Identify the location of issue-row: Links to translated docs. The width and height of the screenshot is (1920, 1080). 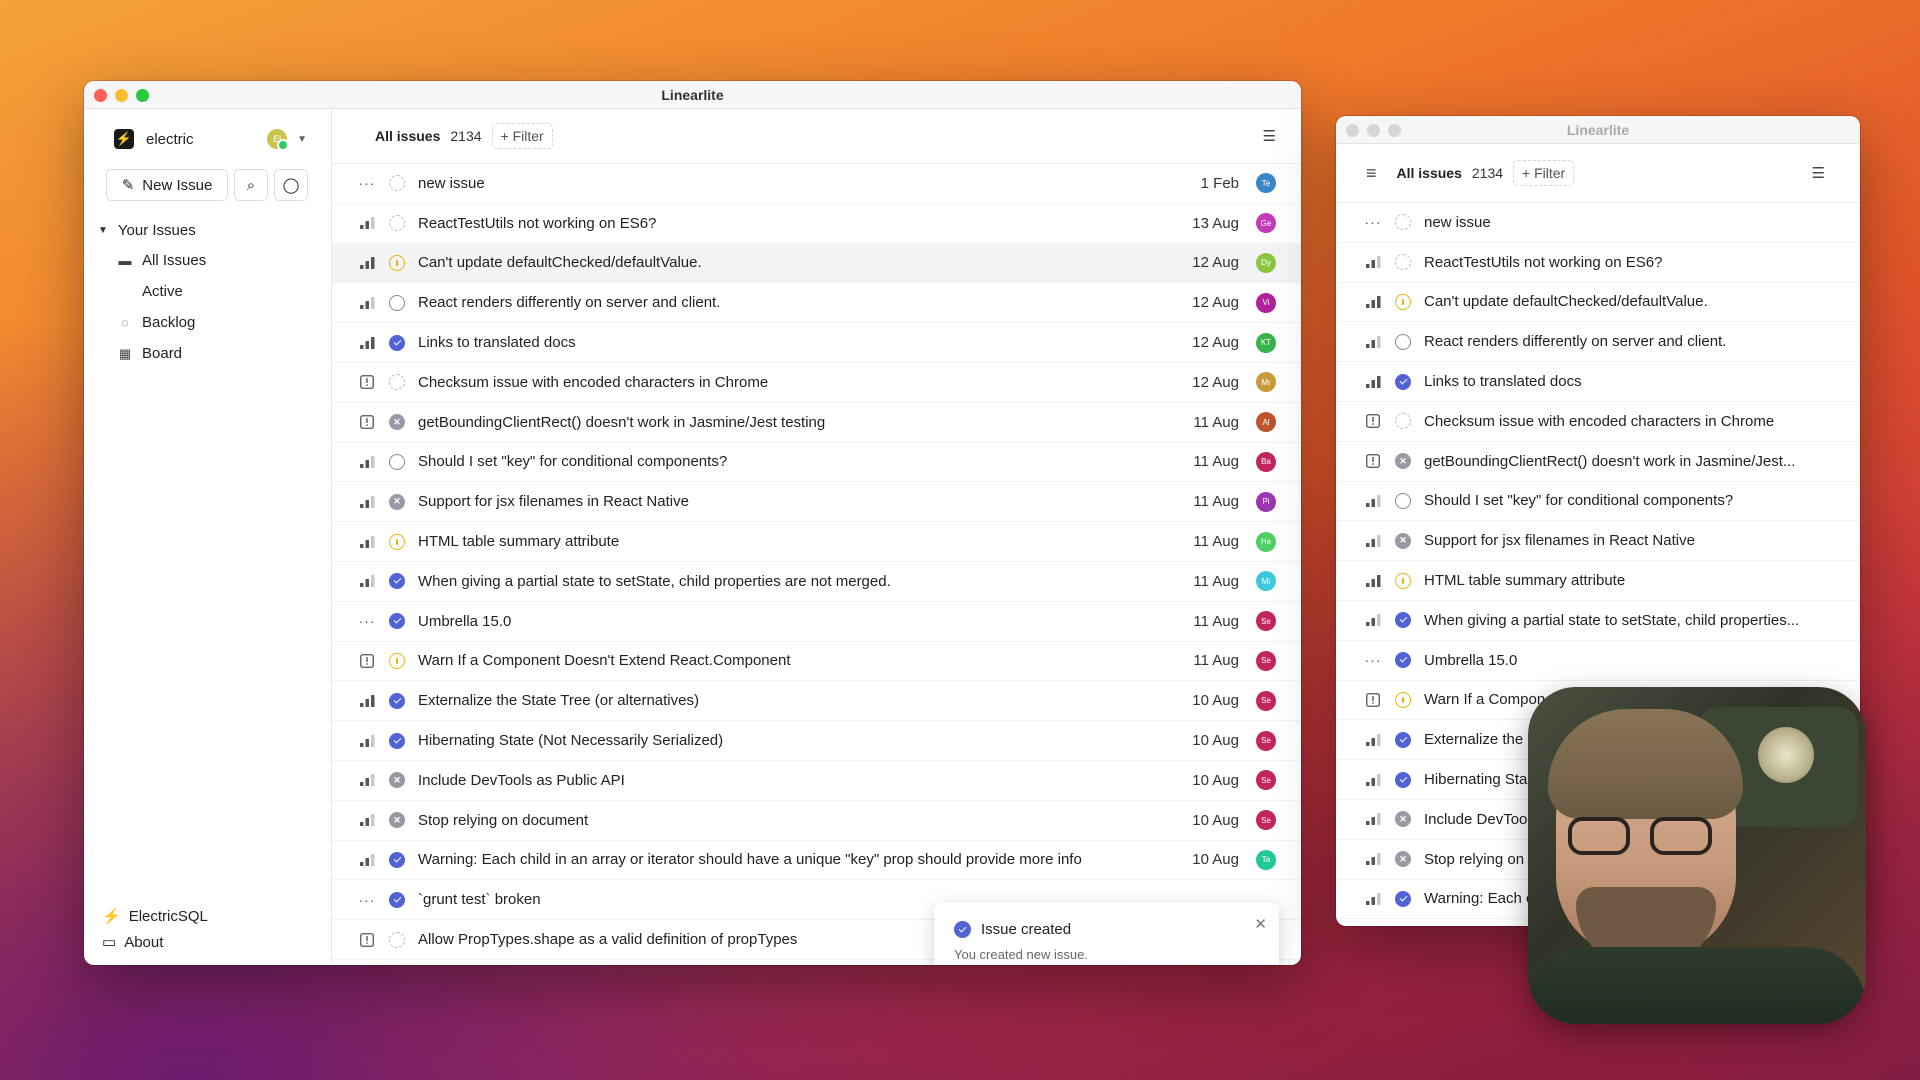
(1598, 382).